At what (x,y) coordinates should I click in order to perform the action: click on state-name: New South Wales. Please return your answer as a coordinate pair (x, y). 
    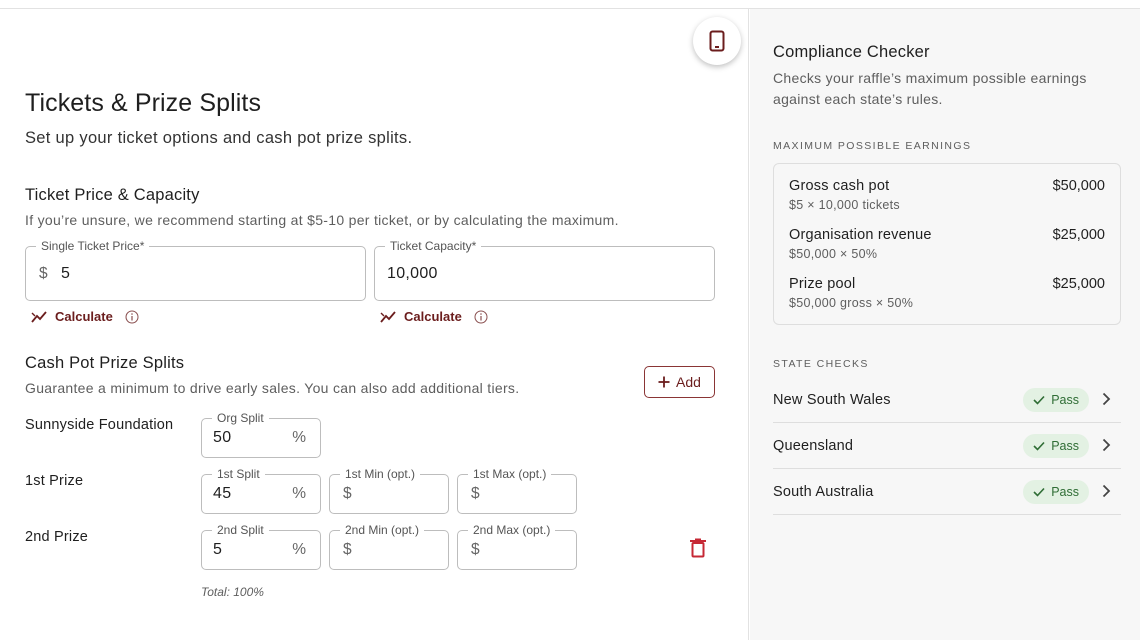
    Looking at the image, I should click on (832, 399).